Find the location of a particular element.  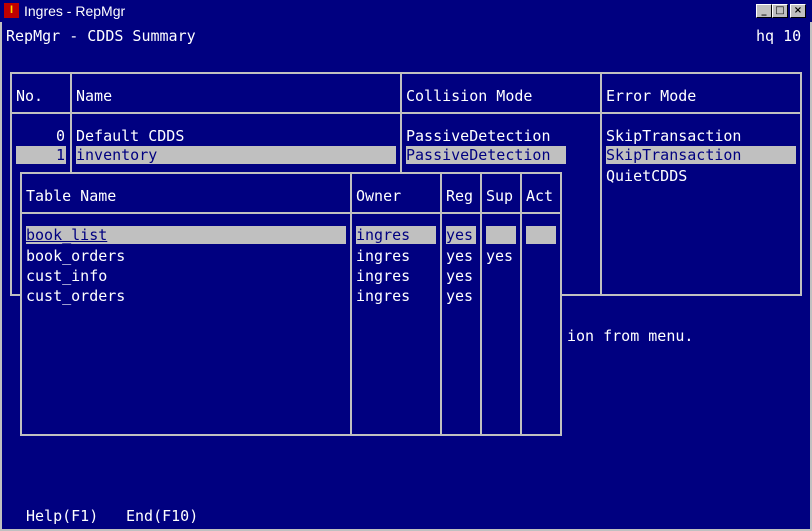

window-title: Ingres - RepMgr is located at coordinates (75, 11).